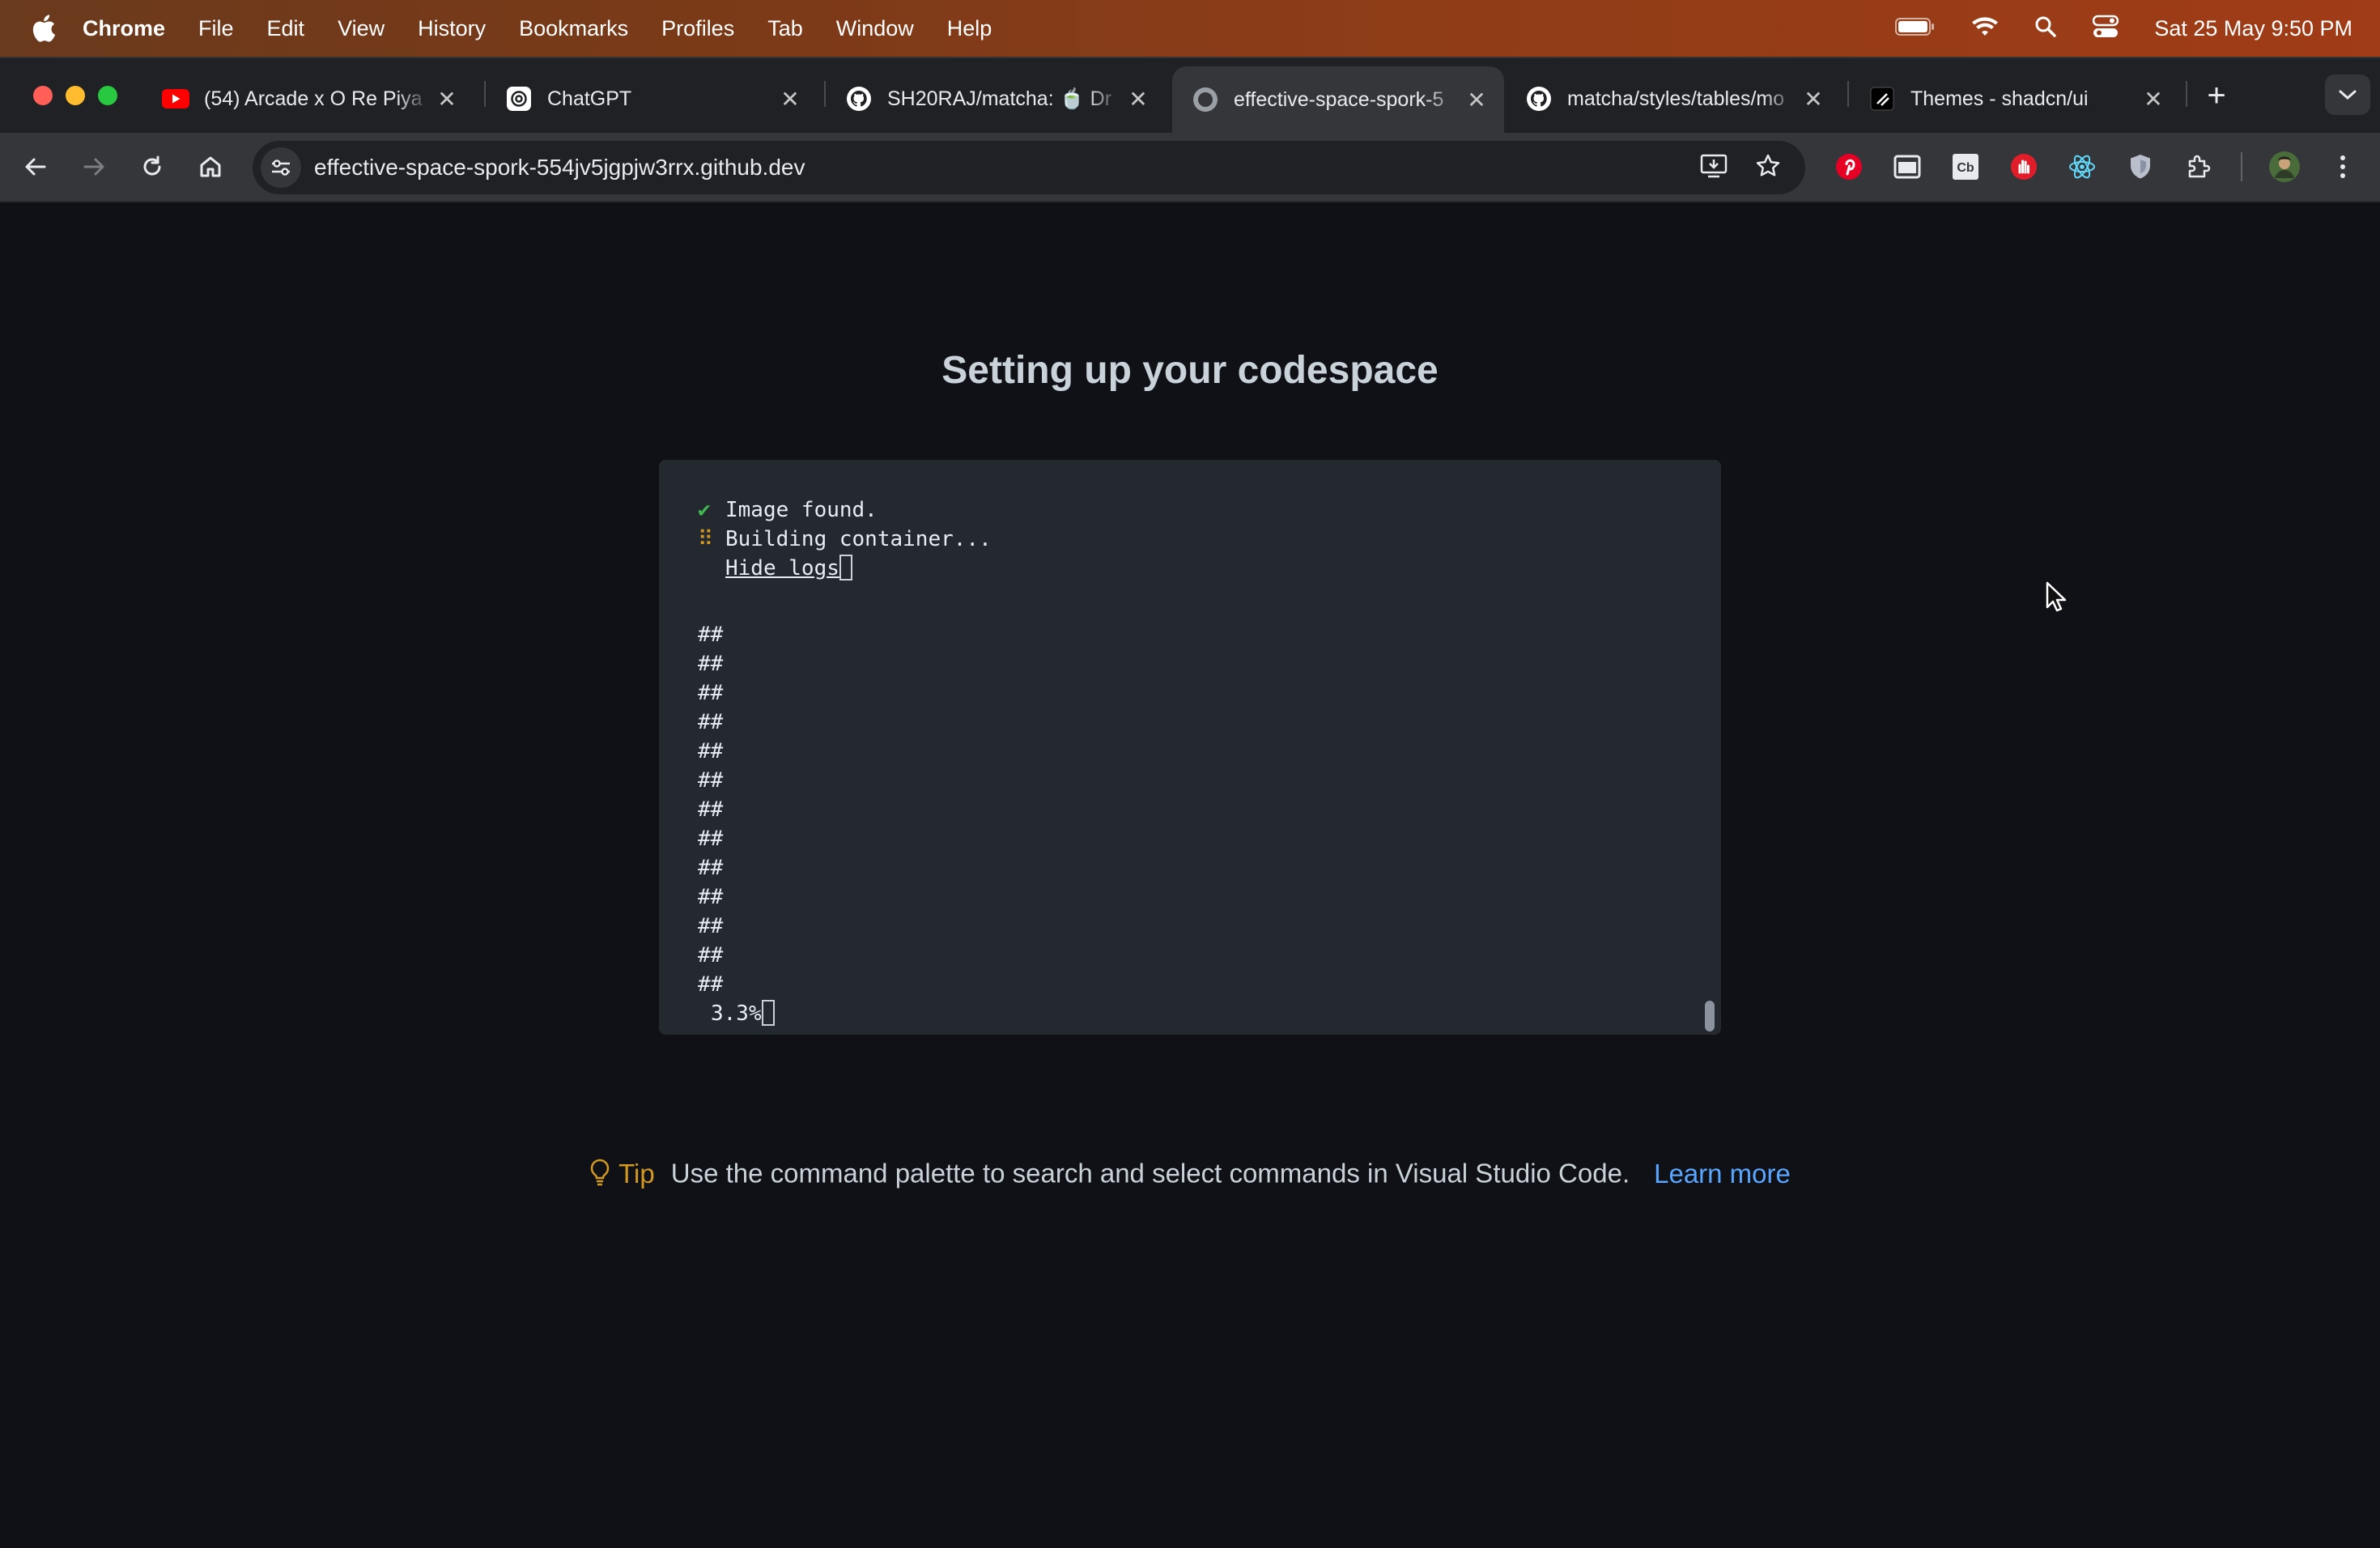 The image size is (2380, 1548). What do you see at coordinates (75, 96) in the screenshot?
I see `window-minimize-button` at bounding box center [75, 96].